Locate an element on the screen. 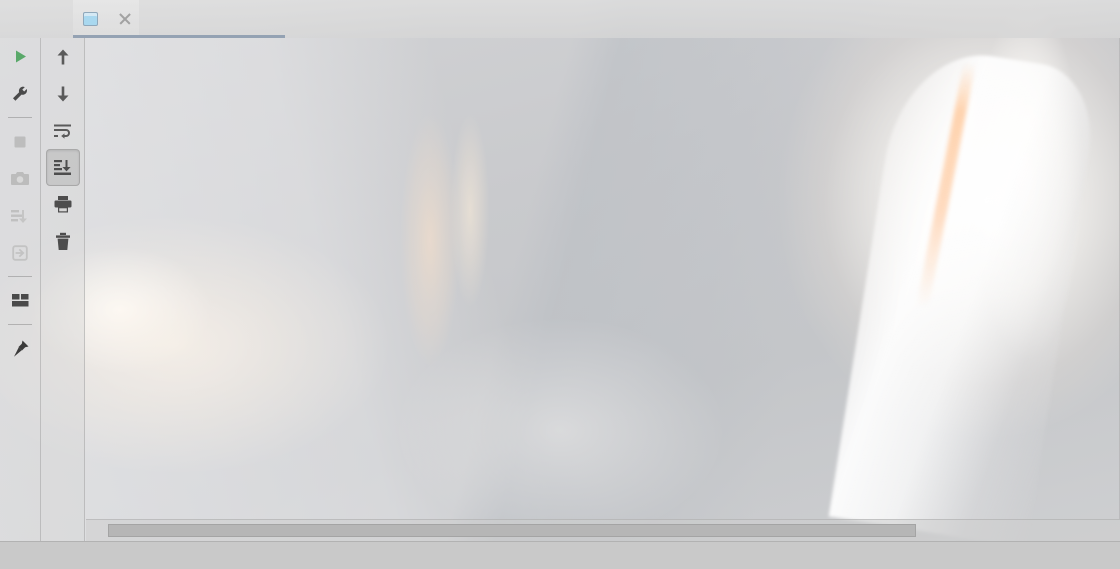 This screenshot has height=569, width=1120. status-bar is located at coordinates (560, 555).